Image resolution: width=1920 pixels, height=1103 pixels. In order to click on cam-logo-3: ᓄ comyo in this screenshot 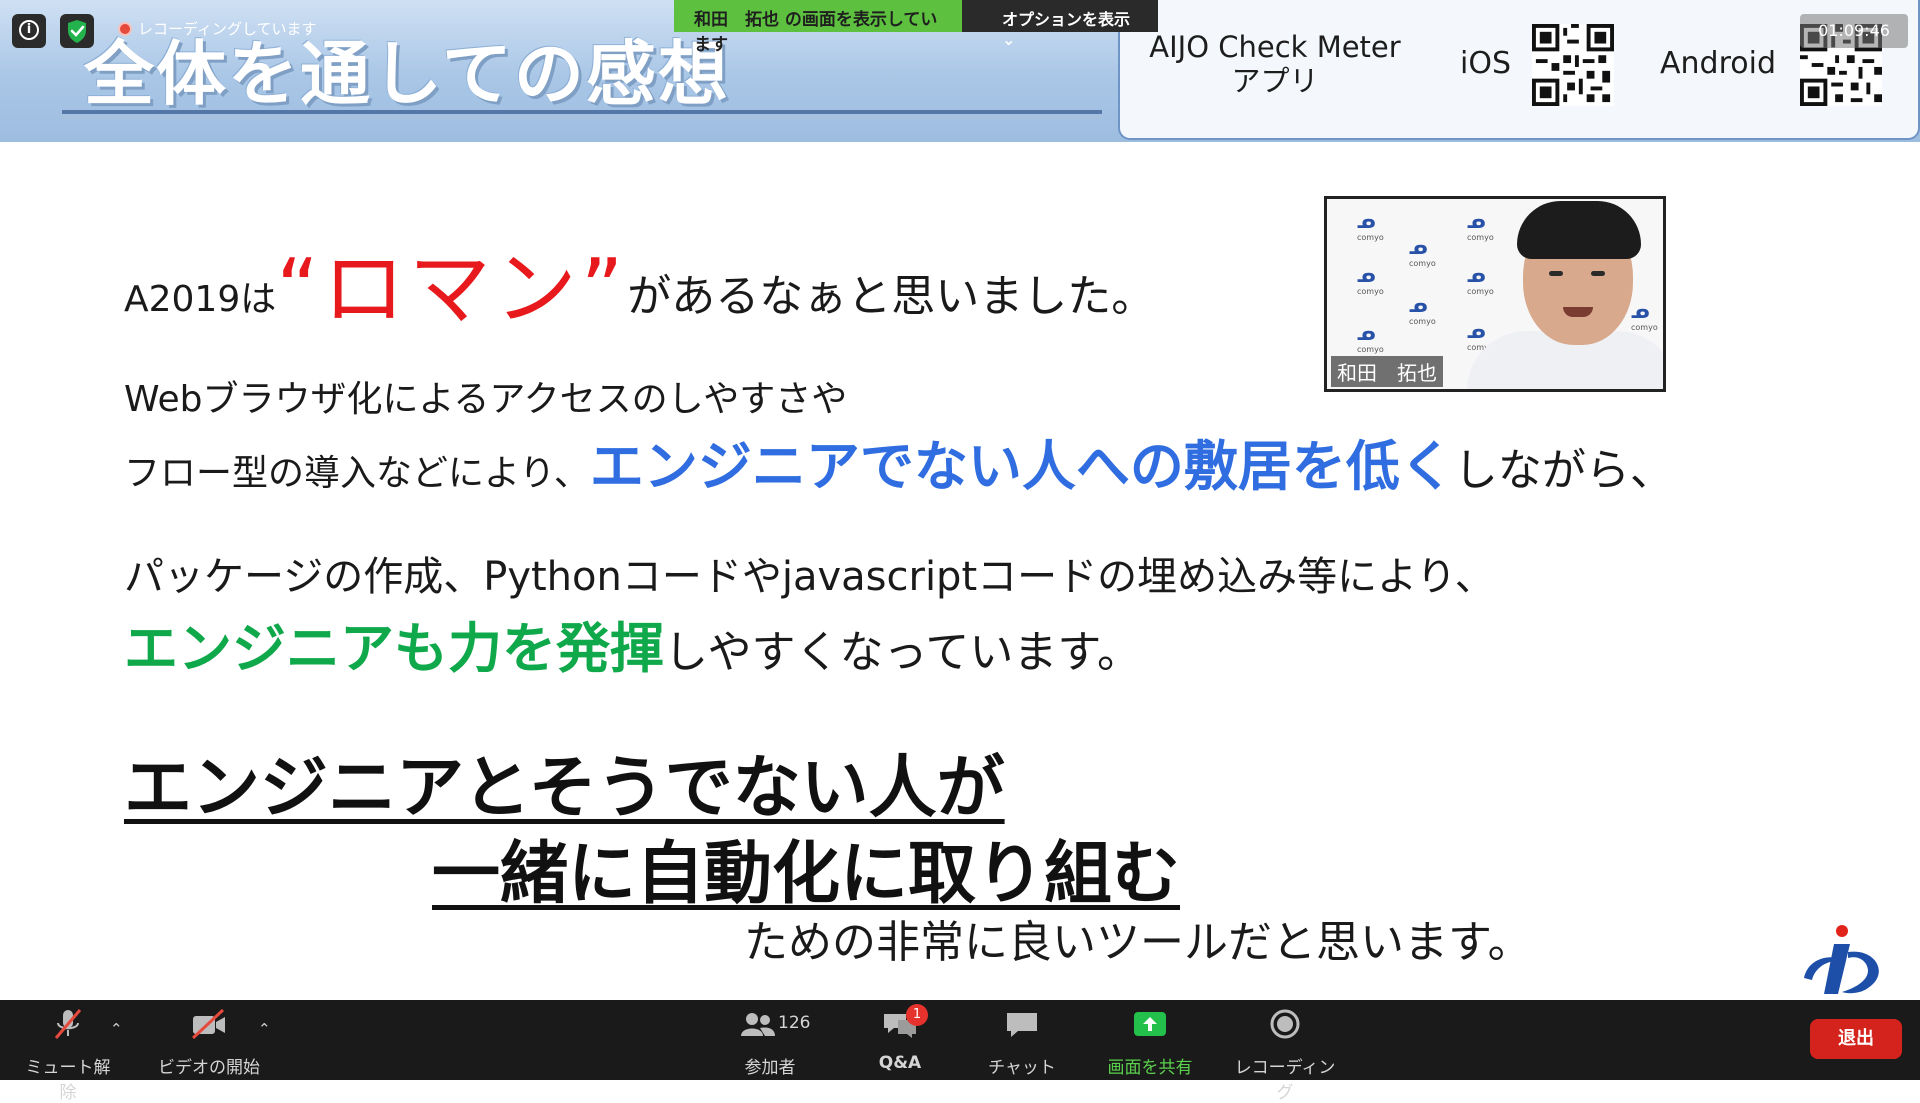, I will do `click(1480, 225)`.